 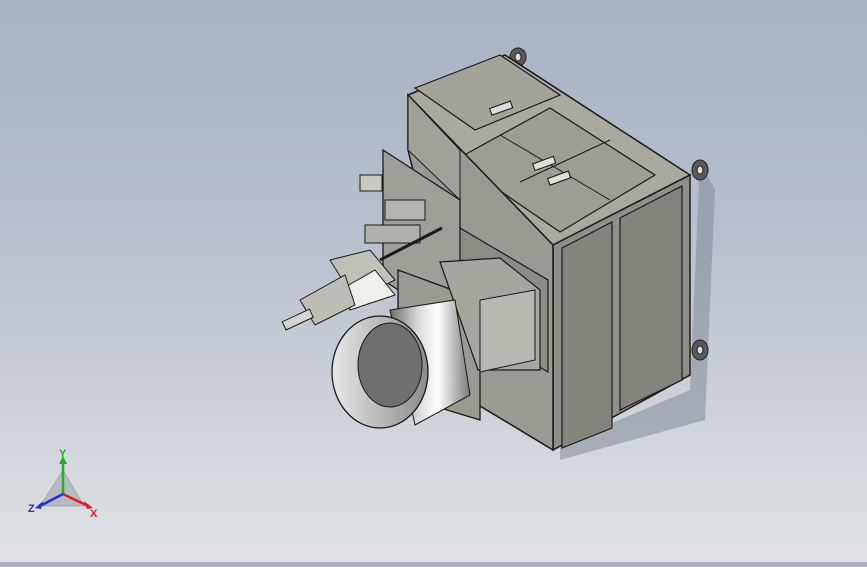 I want to click on y-axis-label: Y, so click(x=63, y=454).